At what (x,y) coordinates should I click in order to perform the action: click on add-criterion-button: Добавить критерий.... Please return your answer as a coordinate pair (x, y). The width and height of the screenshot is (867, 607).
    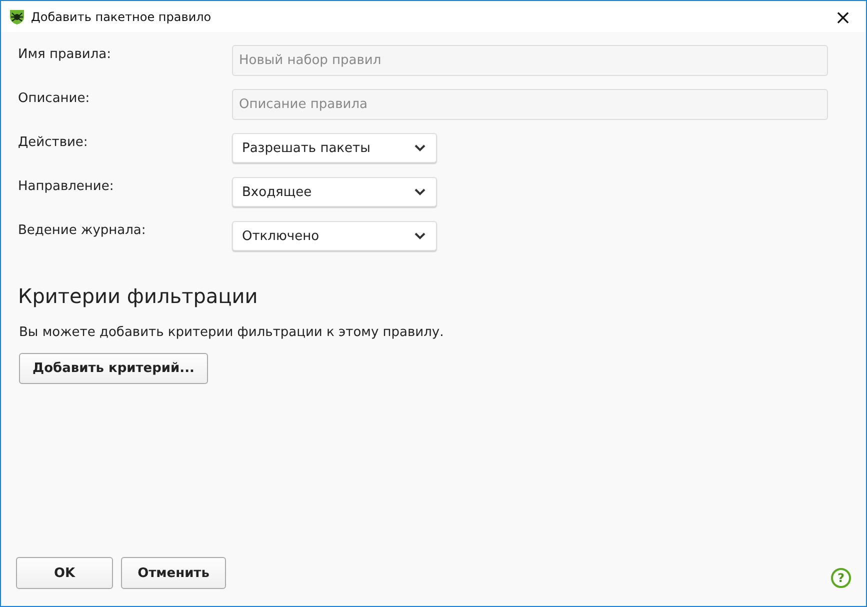
    Looking at the image, I should click on (113, 368).